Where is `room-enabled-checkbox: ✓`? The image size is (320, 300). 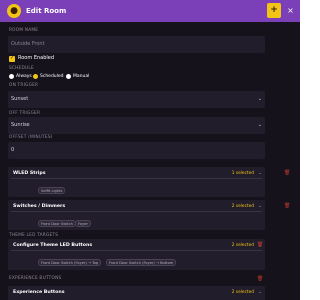 room-enabled-checkbox: ✓ is located at coordinates (12, 58).